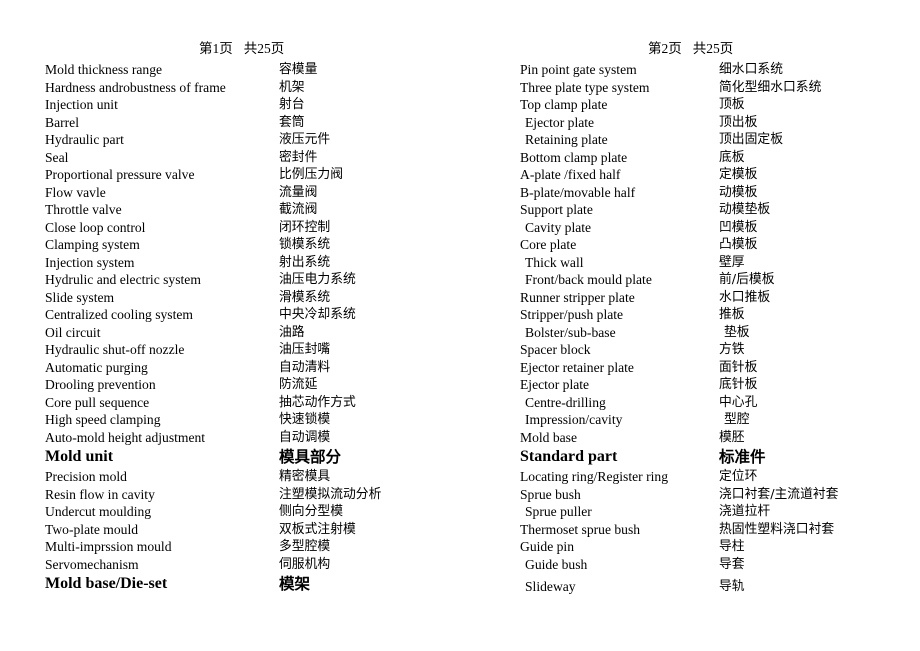  I want to click on term-english: Throttle valve, so click(83, 209).